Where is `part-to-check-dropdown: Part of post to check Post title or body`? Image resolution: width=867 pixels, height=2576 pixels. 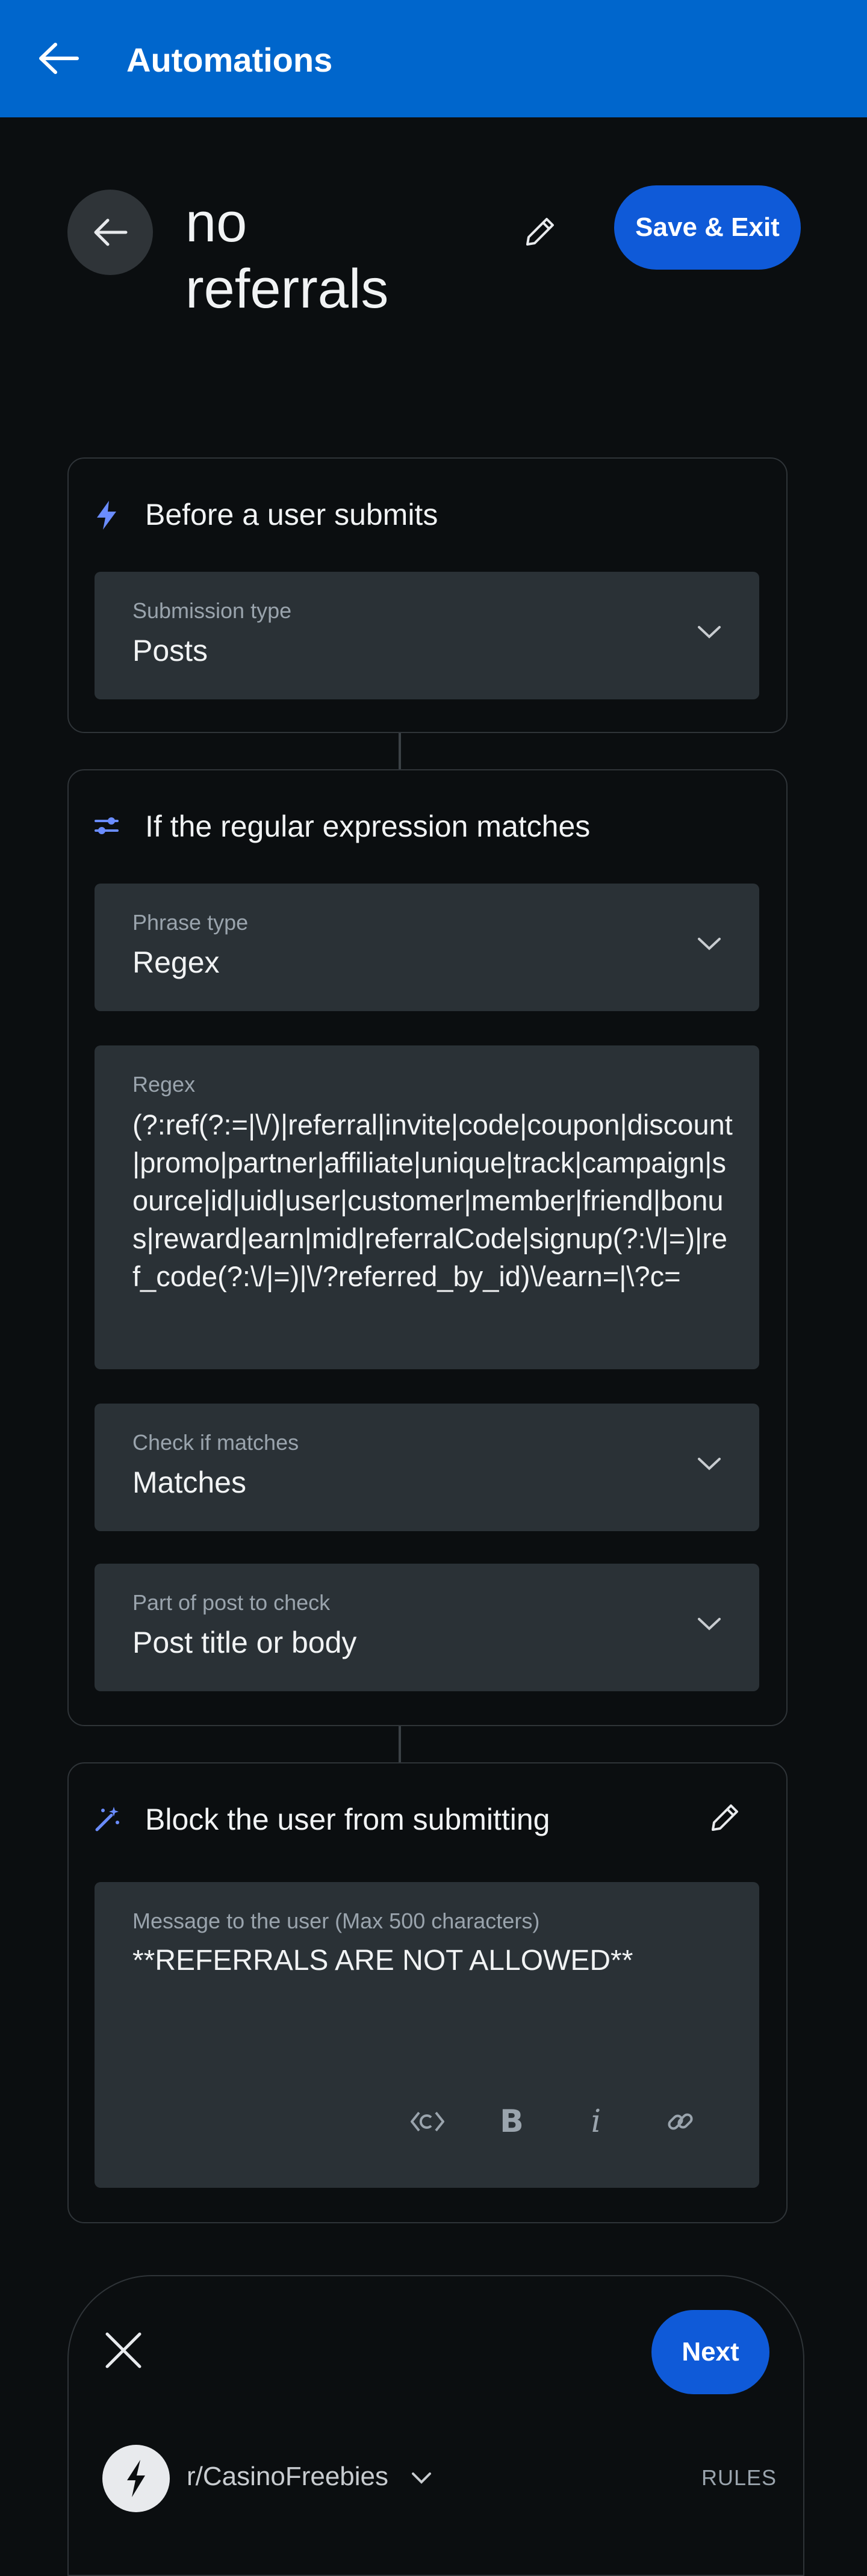
part-to-check-dropdown: Part of post to check Post title or body is located at coordinates (427, 1628).